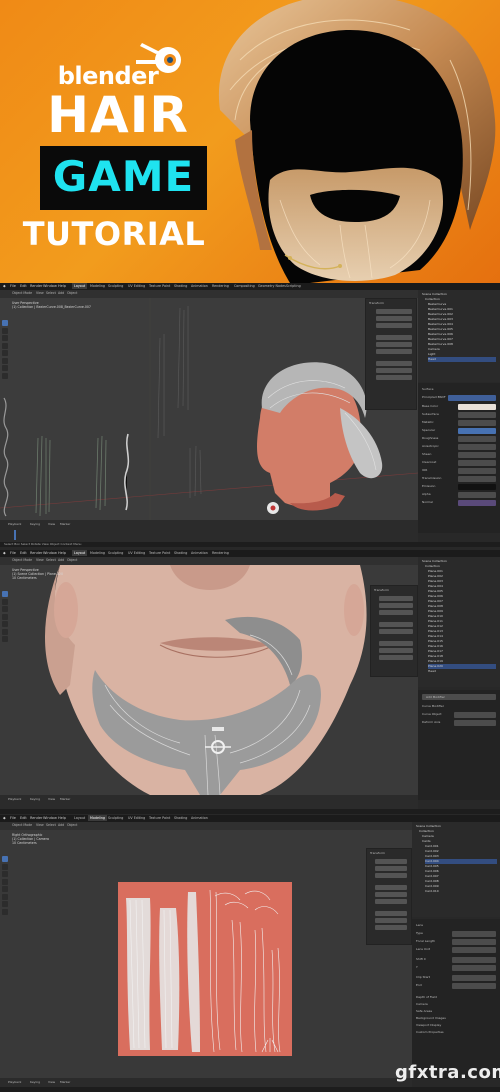 The height and width of the screenshot is (1092, 500). What do you see at coordinates (474, 968) in the screenshot?
I see `shift-y-field` at bounding box center [474, 968].